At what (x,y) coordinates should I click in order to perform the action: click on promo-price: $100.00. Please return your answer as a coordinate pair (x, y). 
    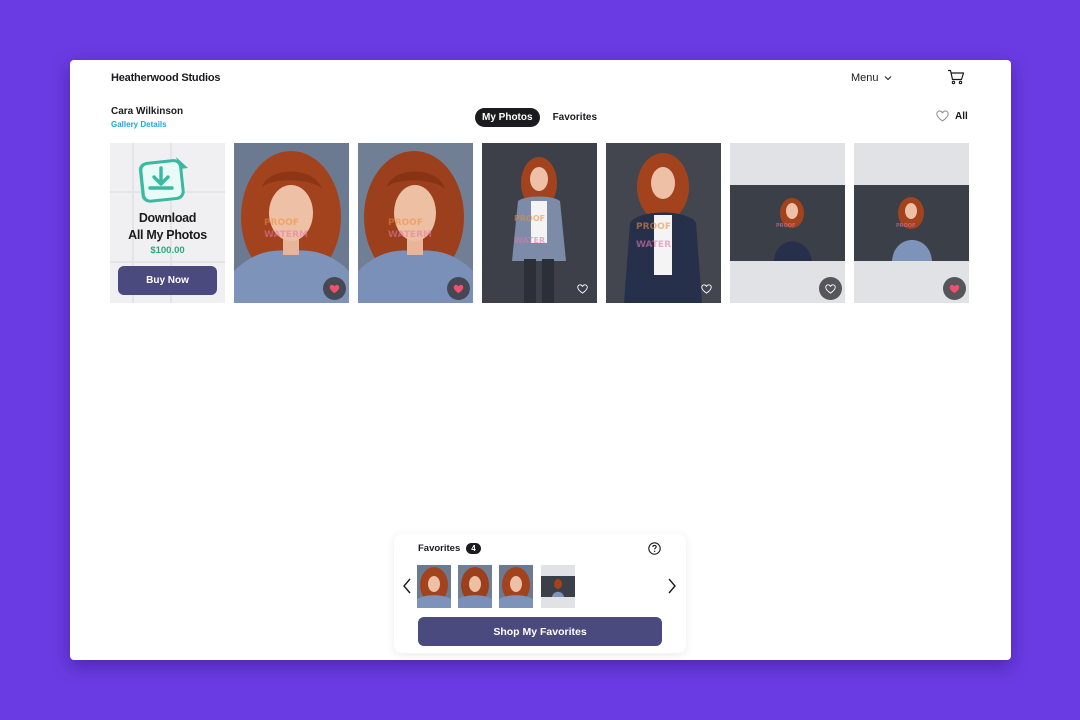
    Looking at the image, I should click on (167, 250).